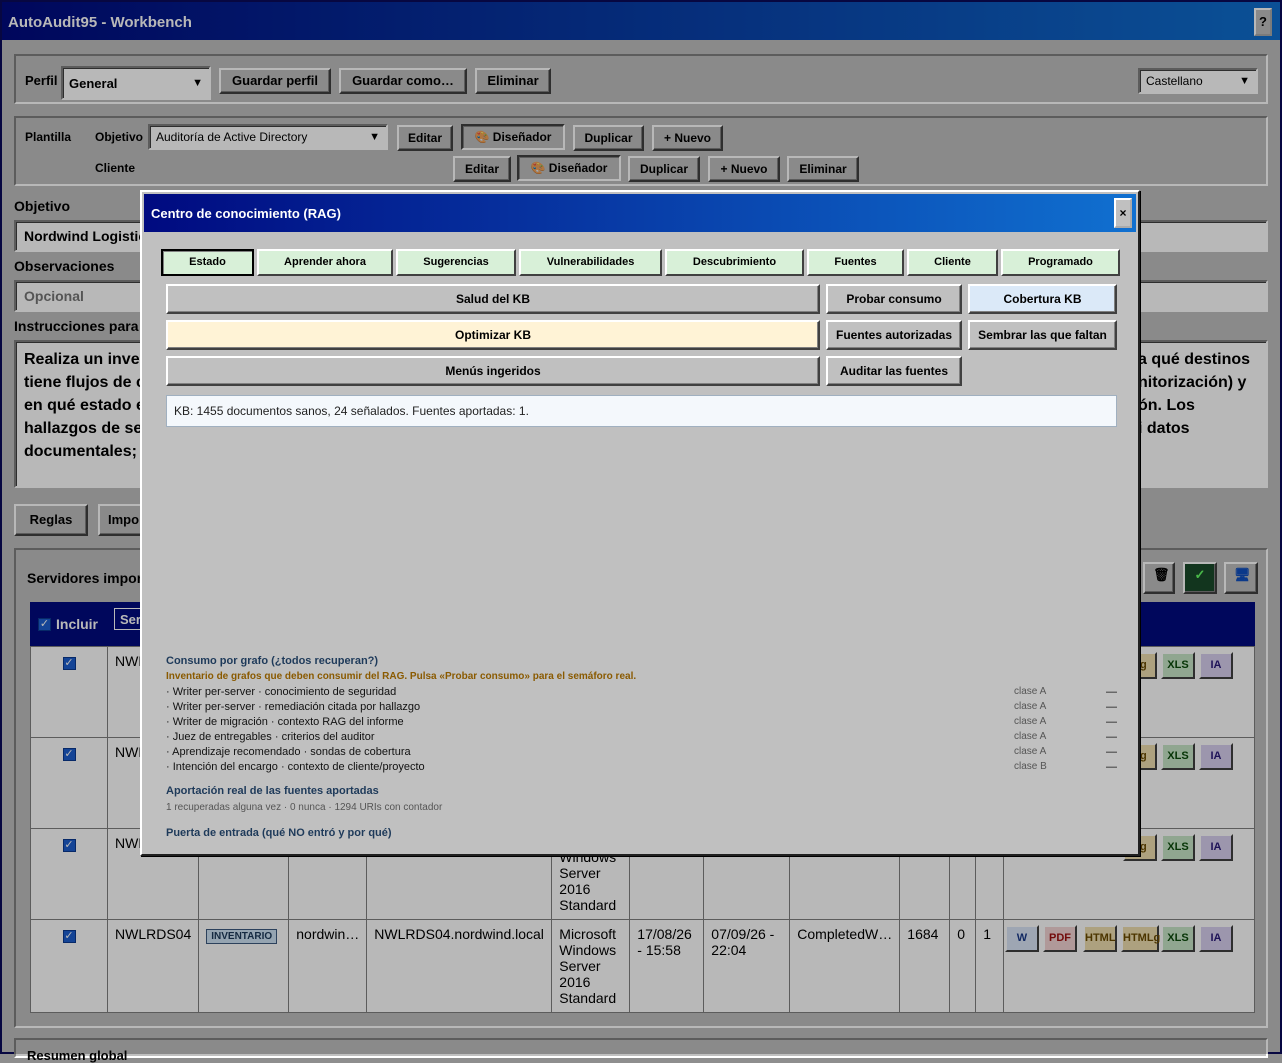 This screenshot has height=1063, width=1282. What do you see at coordinates (493, 299) in the screenshot?
I see `kb-health-button: Salud del KB` at bounding box center [493, 299].